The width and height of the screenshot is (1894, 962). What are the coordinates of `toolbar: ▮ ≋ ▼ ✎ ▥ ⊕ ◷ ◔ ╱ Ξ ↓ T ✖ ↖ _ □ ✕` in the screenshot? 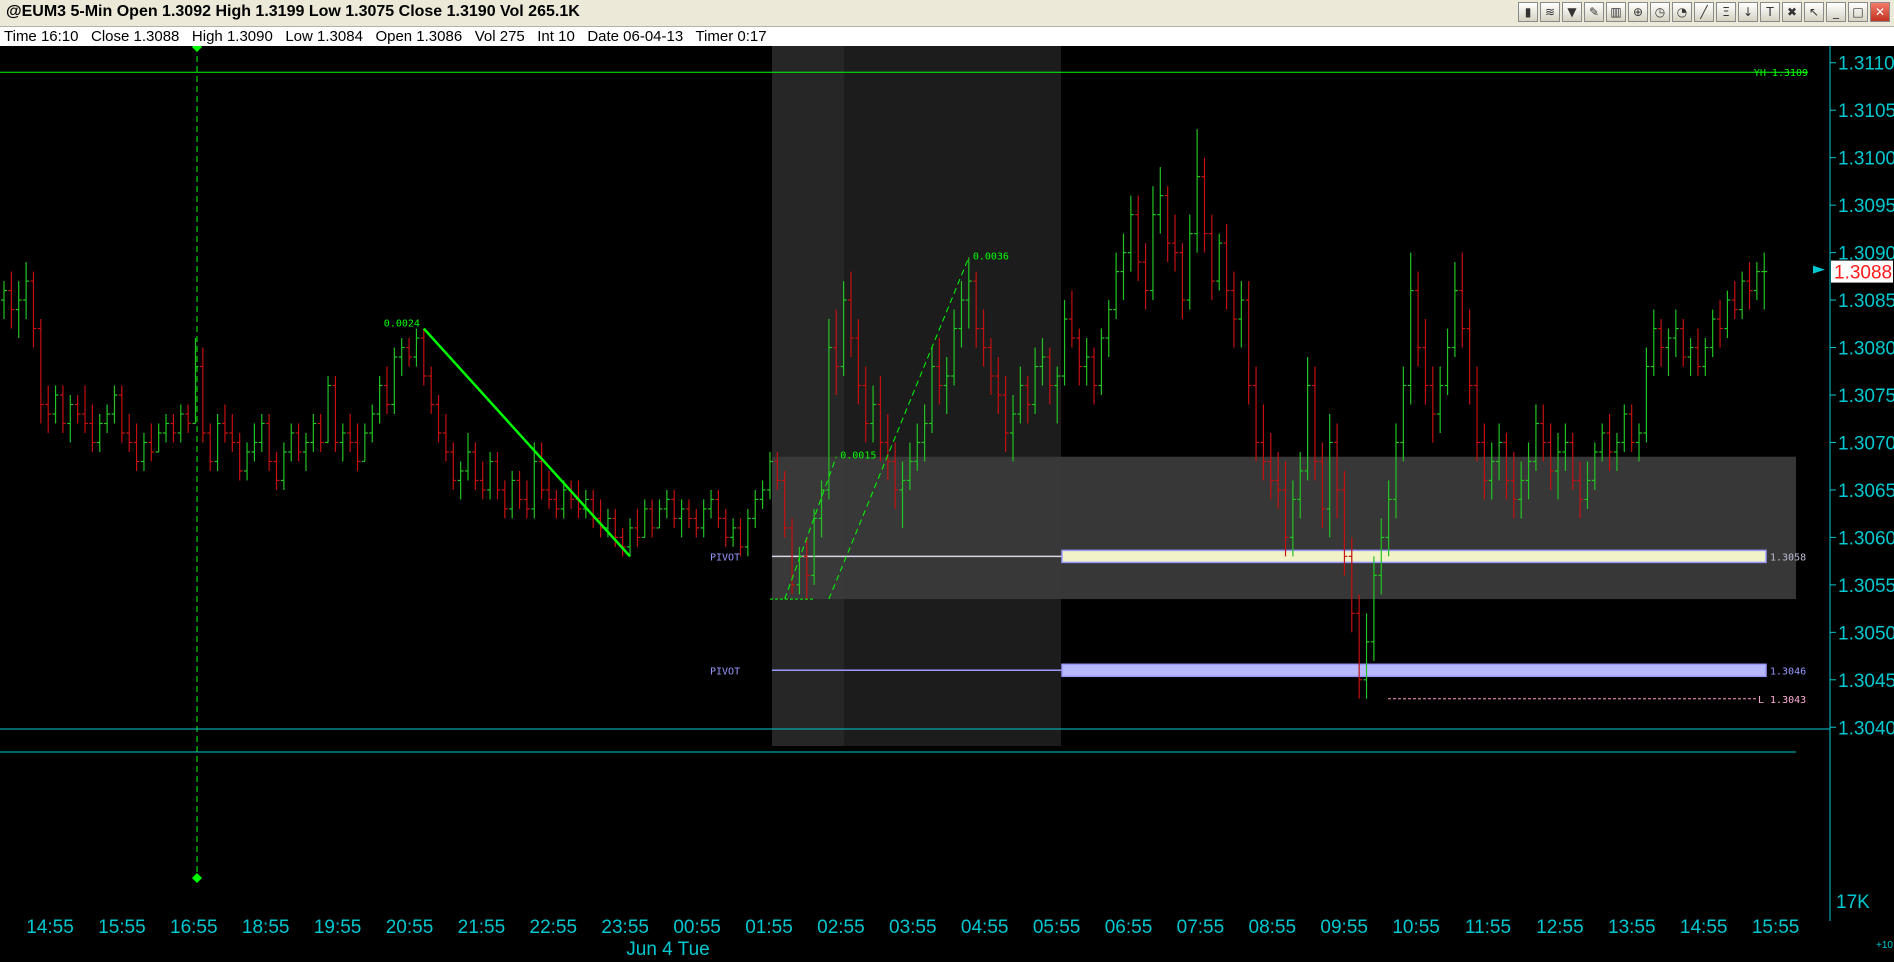 It's located at (1704, 12).